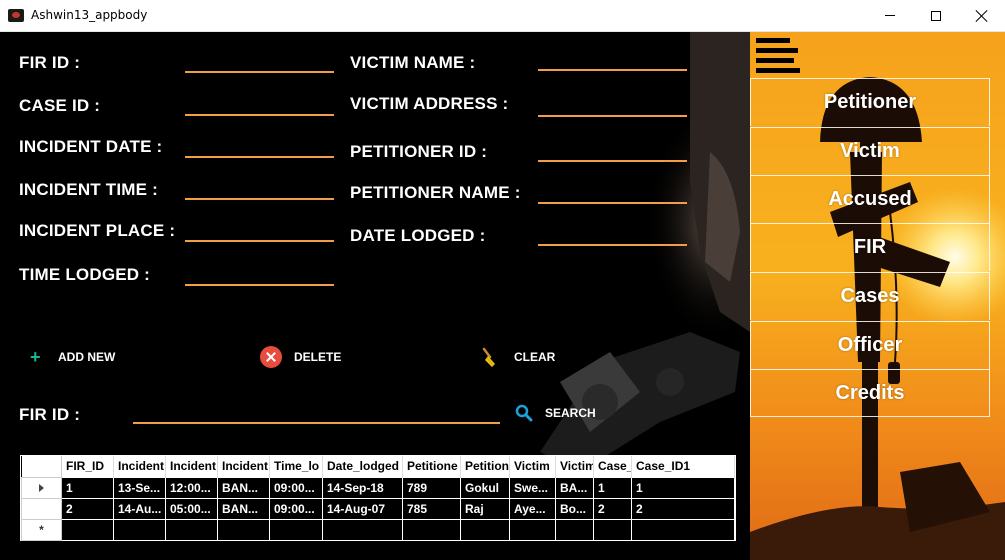 This screenshot has height=560, width=1005. What do you see at coordinates (485, 466) in the screenshot?
I see `column-header: Petition` at bounding box center [485, 466].